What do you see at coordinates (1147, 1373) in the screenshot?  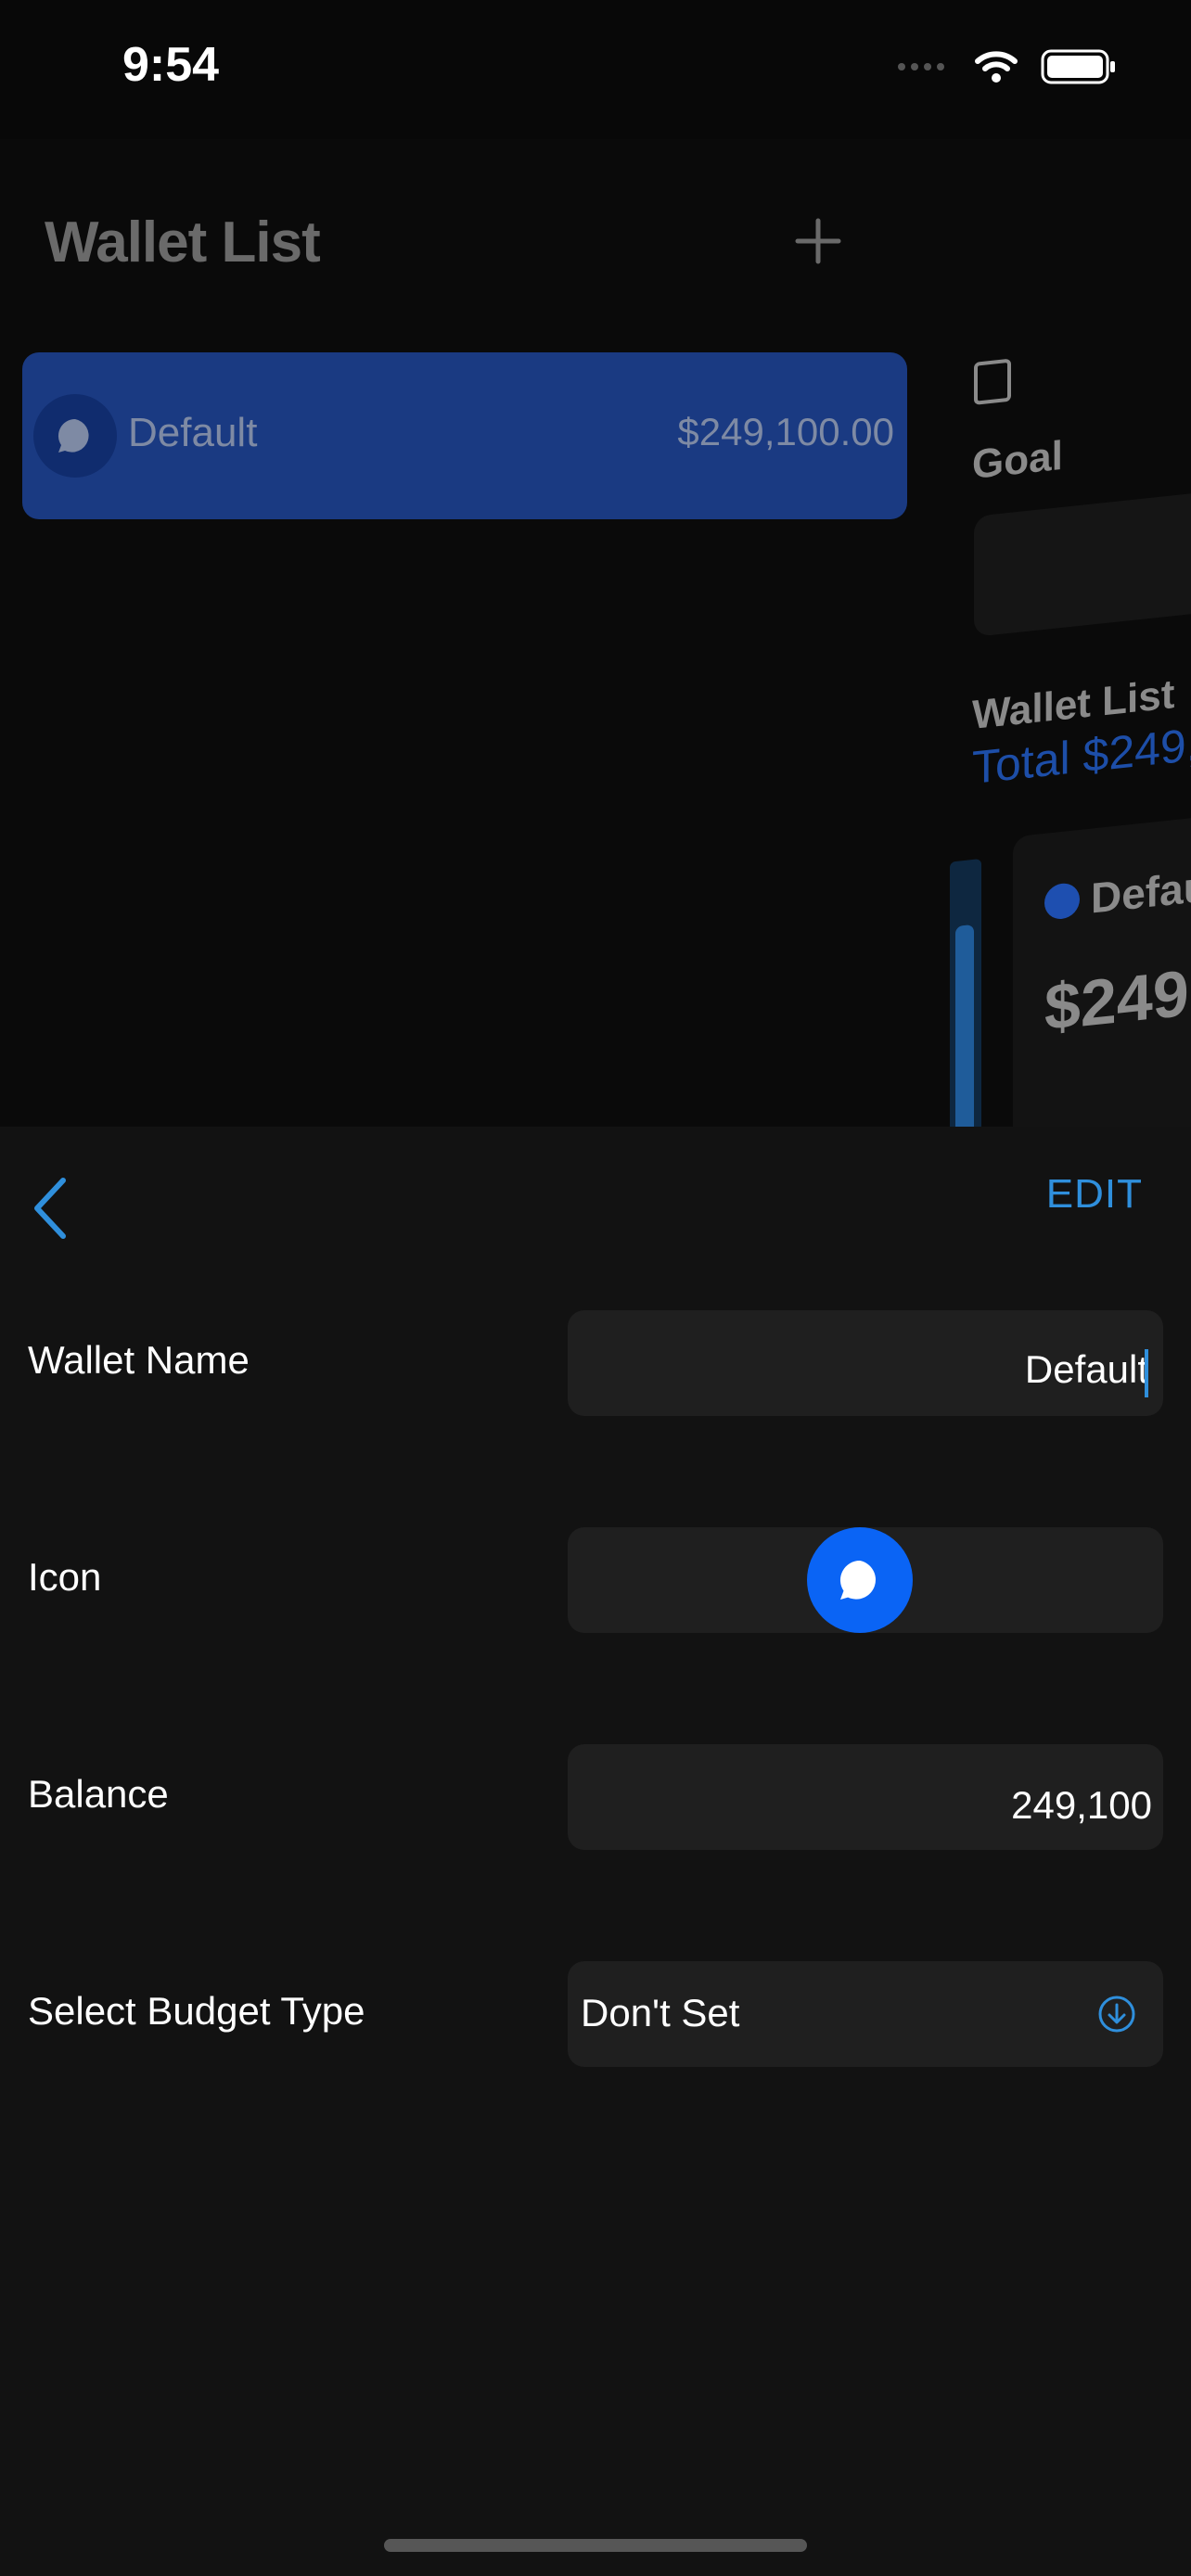 I see `text-caret` at bounding box center [1147, 1373].